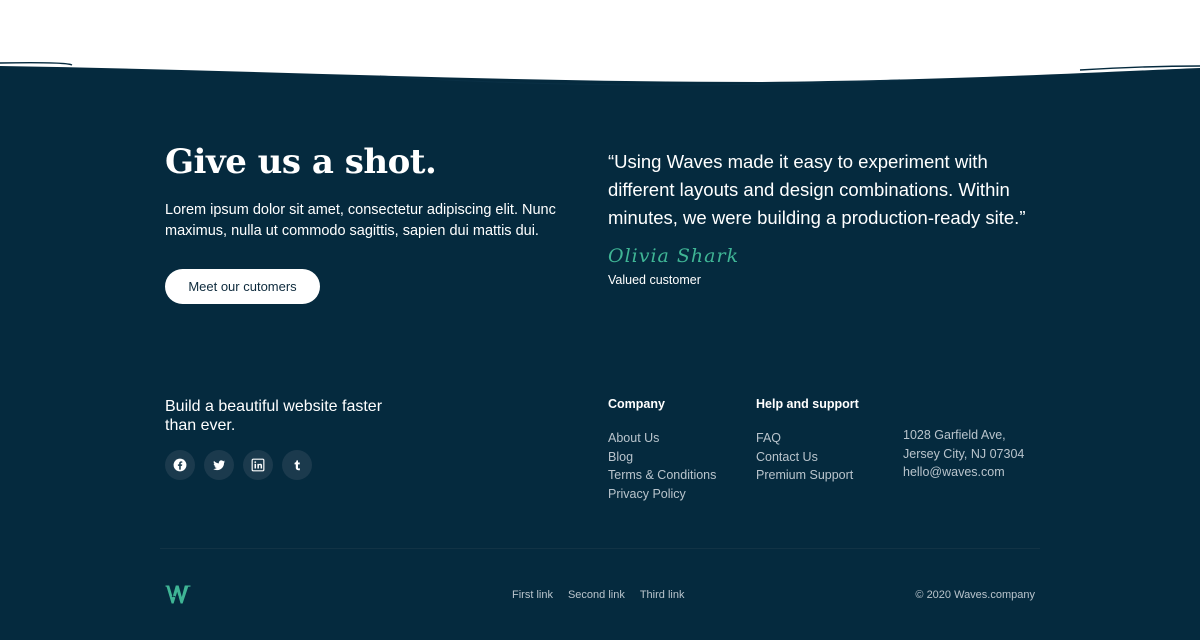 This screenshot has height=640, width=1200. I want to click on twitter-icon, so click(219, 465).